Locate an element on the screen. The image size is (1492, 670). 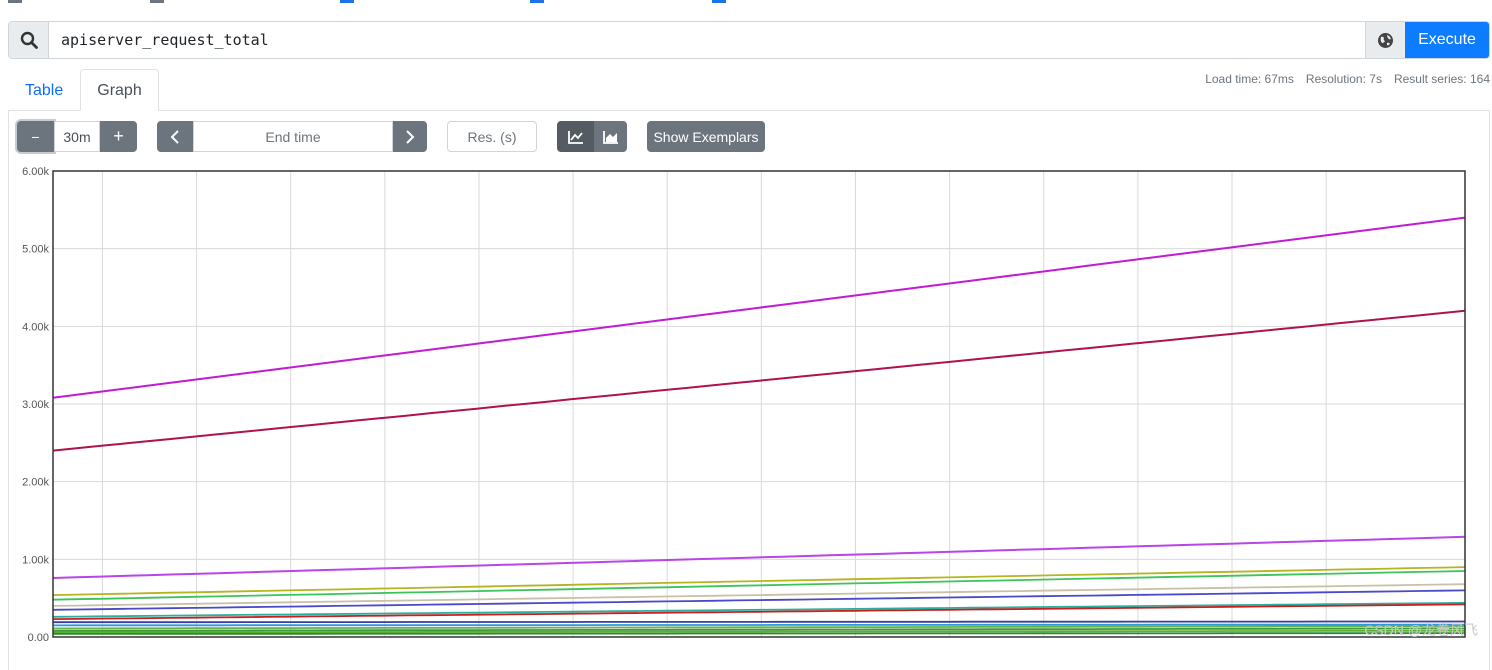
load-time: Load time: 67ms is located at coordinates (1249, 79).